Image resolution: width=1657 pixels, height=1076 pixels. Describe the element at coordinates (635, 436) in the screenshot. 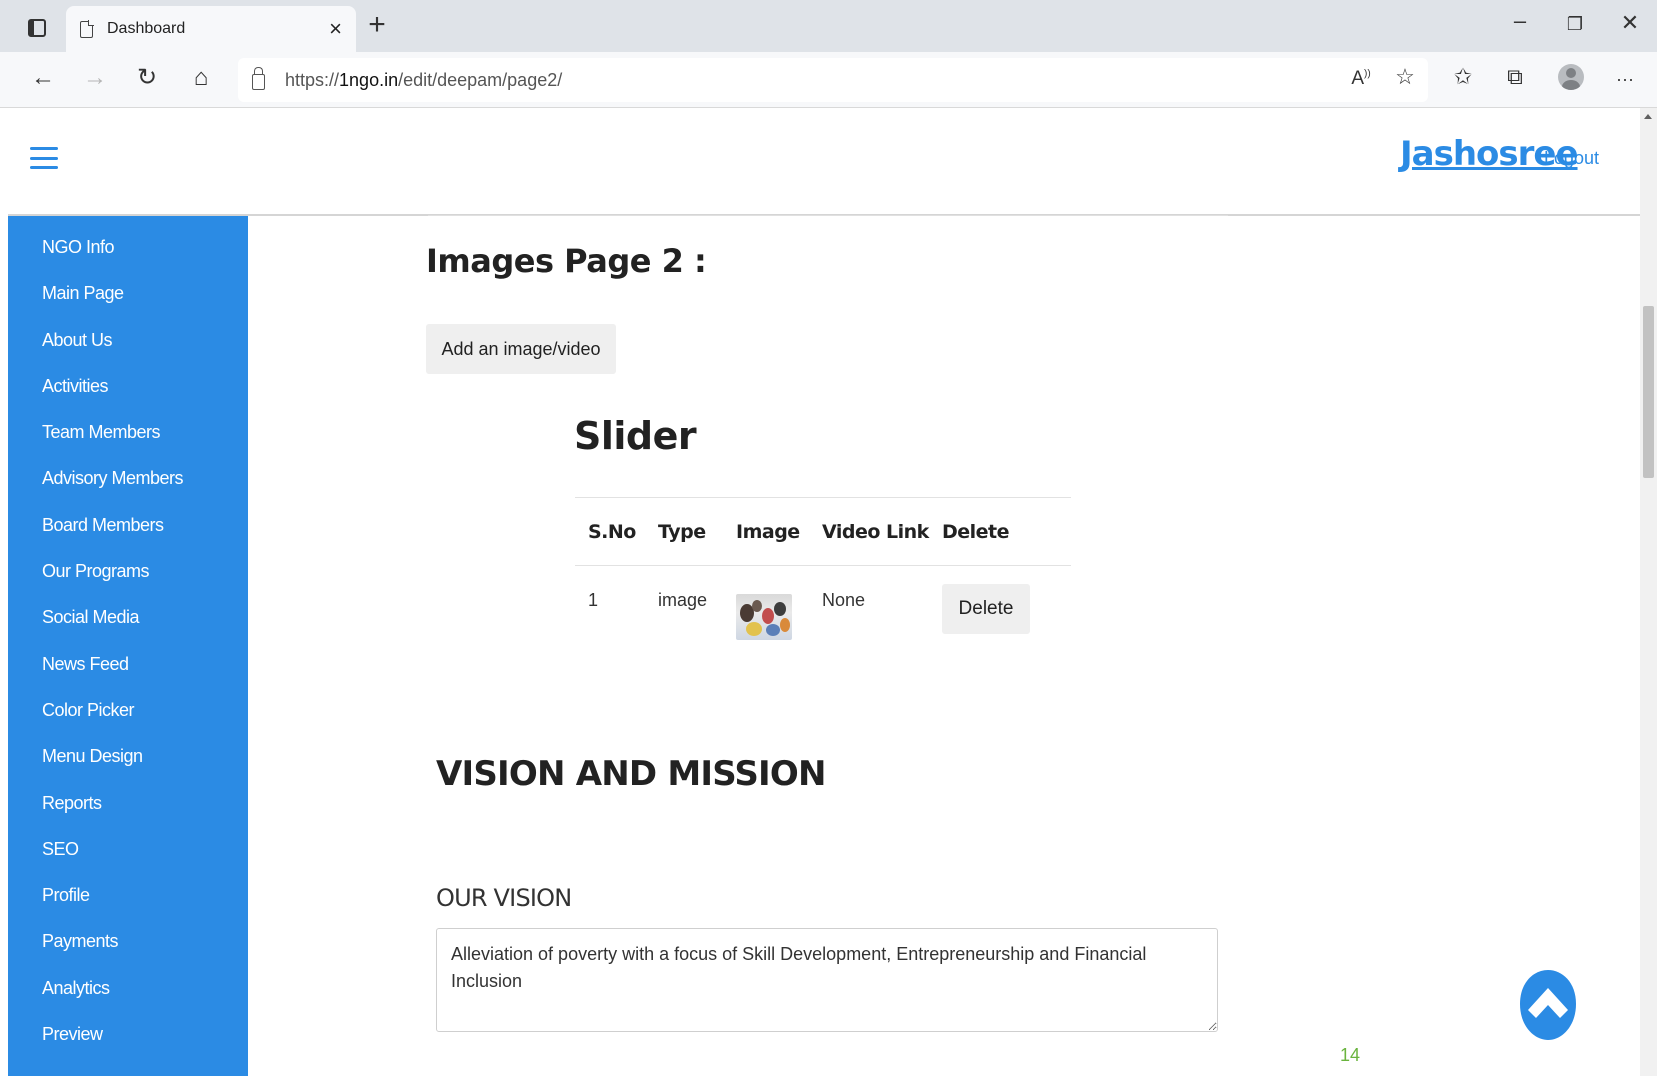

I see `slider-title: Slider` at that location.